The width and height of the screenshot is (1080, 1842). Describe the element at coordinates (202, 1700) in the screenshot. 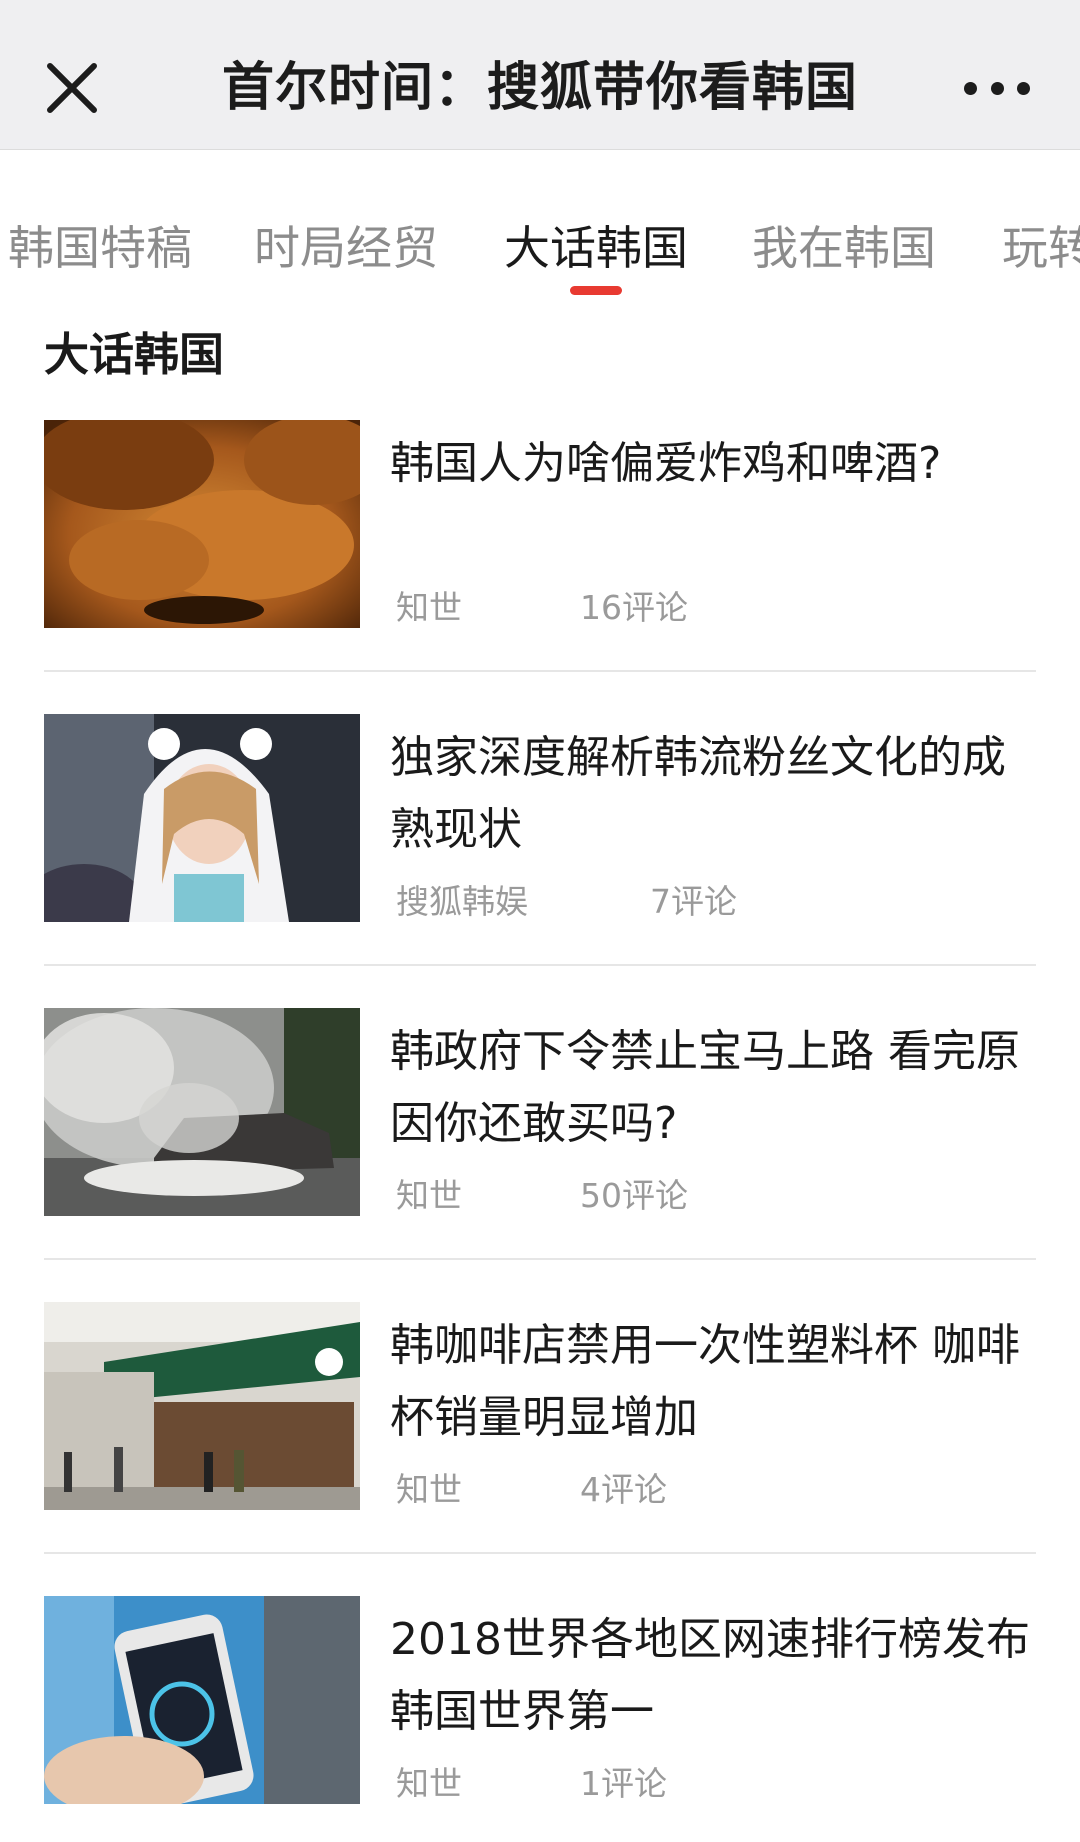

I see `speedtest-phone-photo` at that location.